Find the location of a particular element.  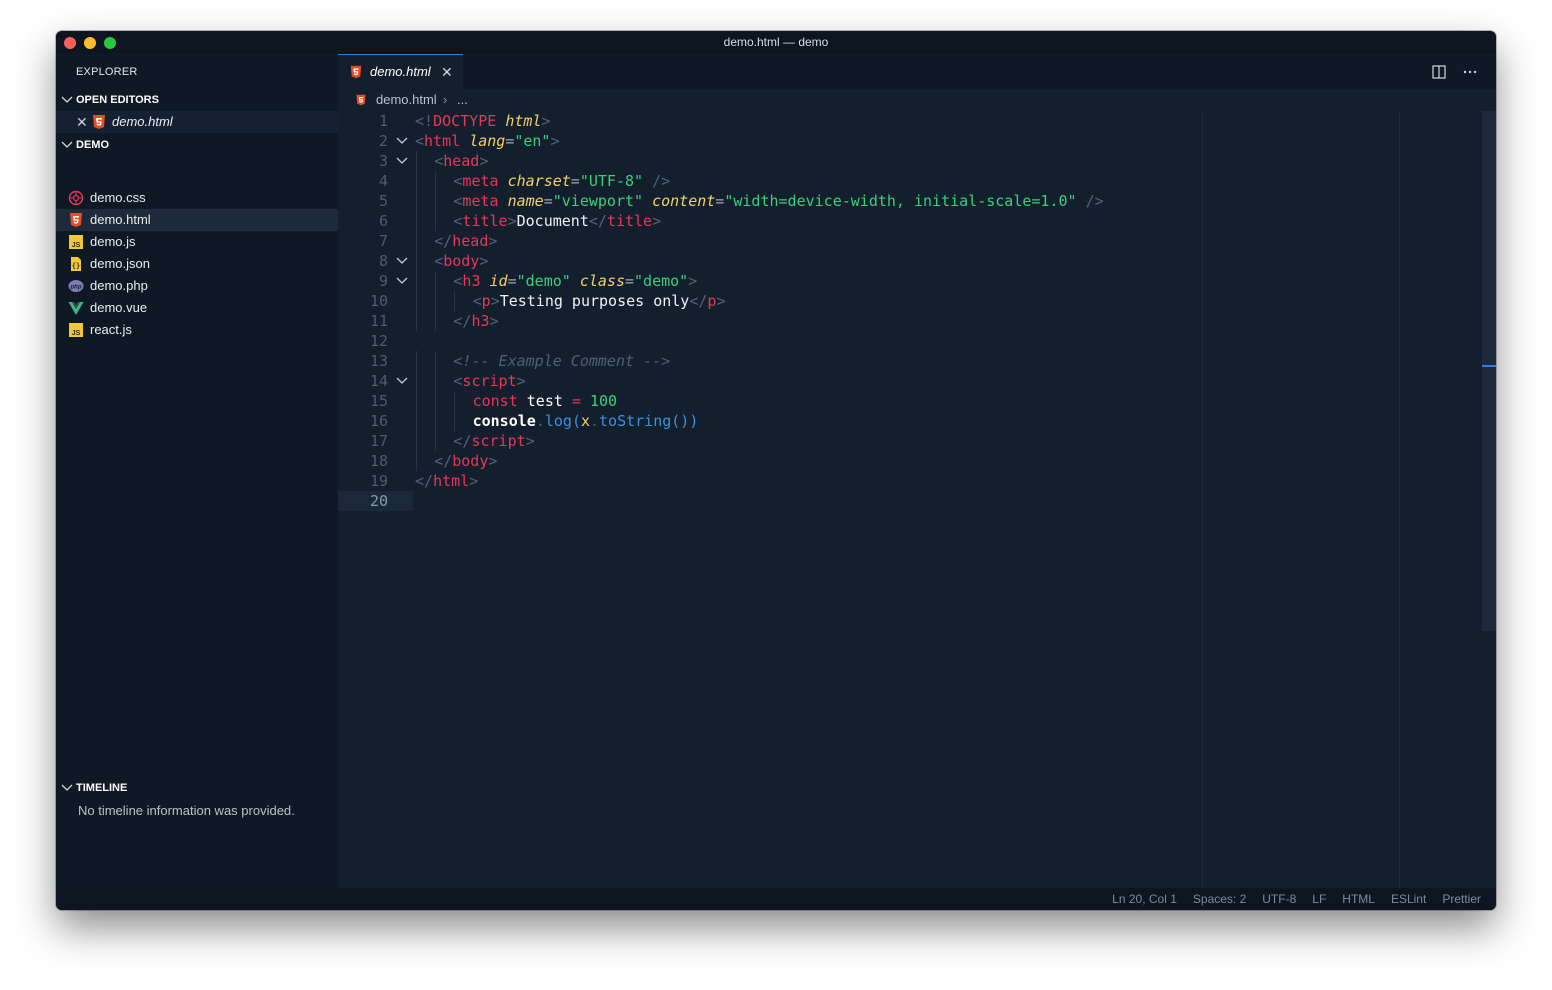

tab-demo-html: demo.html ✕ is located at coordinates (400, 71).